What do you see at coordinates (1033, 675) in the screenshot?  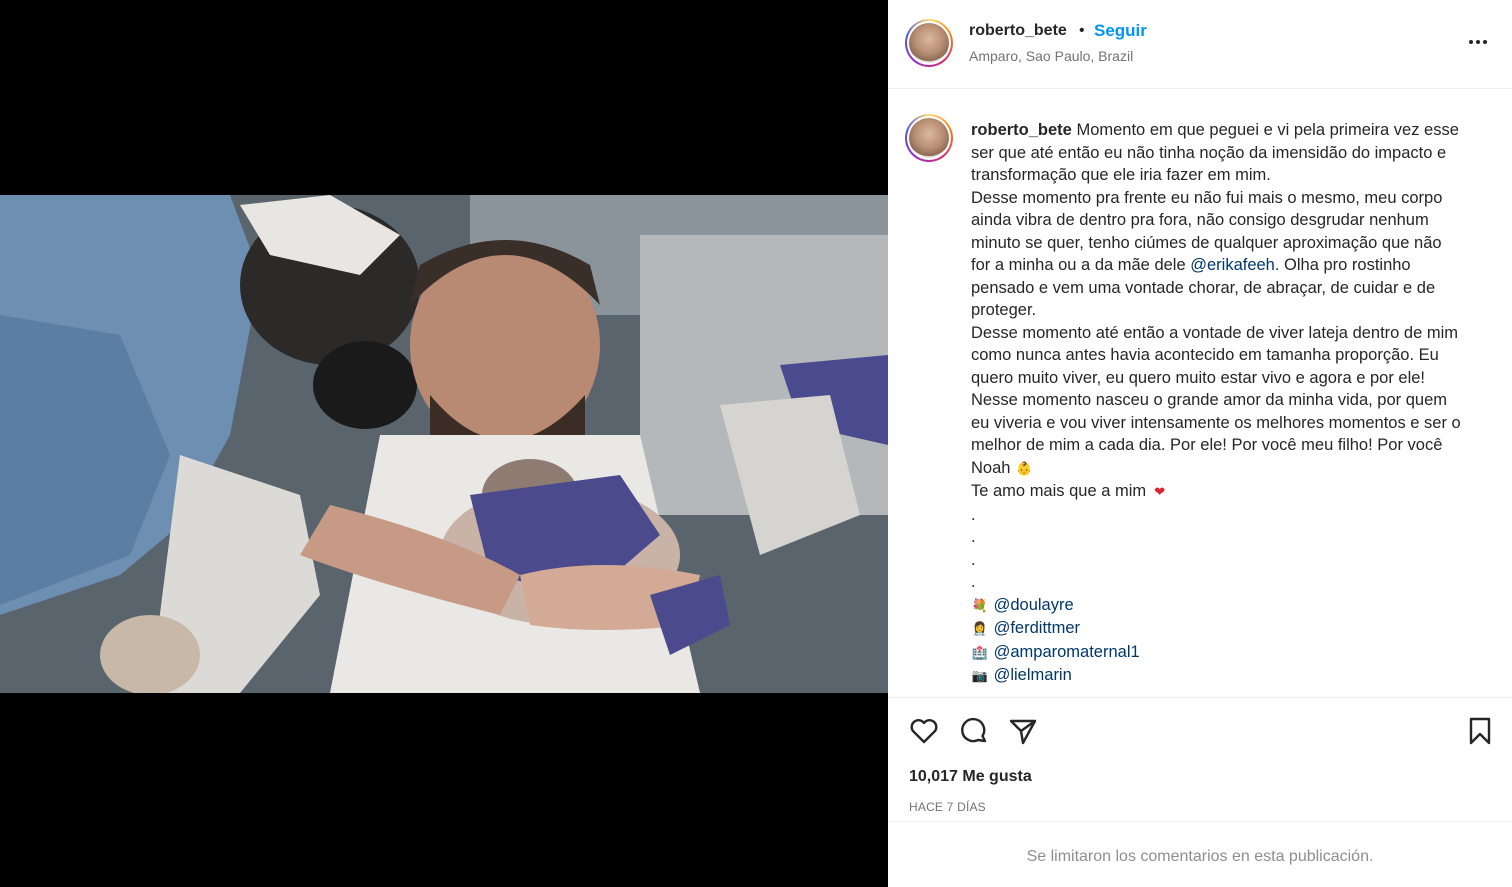 I see `mention-link-lielmarin: @lielmarin` at bounding box center [1033, 675].